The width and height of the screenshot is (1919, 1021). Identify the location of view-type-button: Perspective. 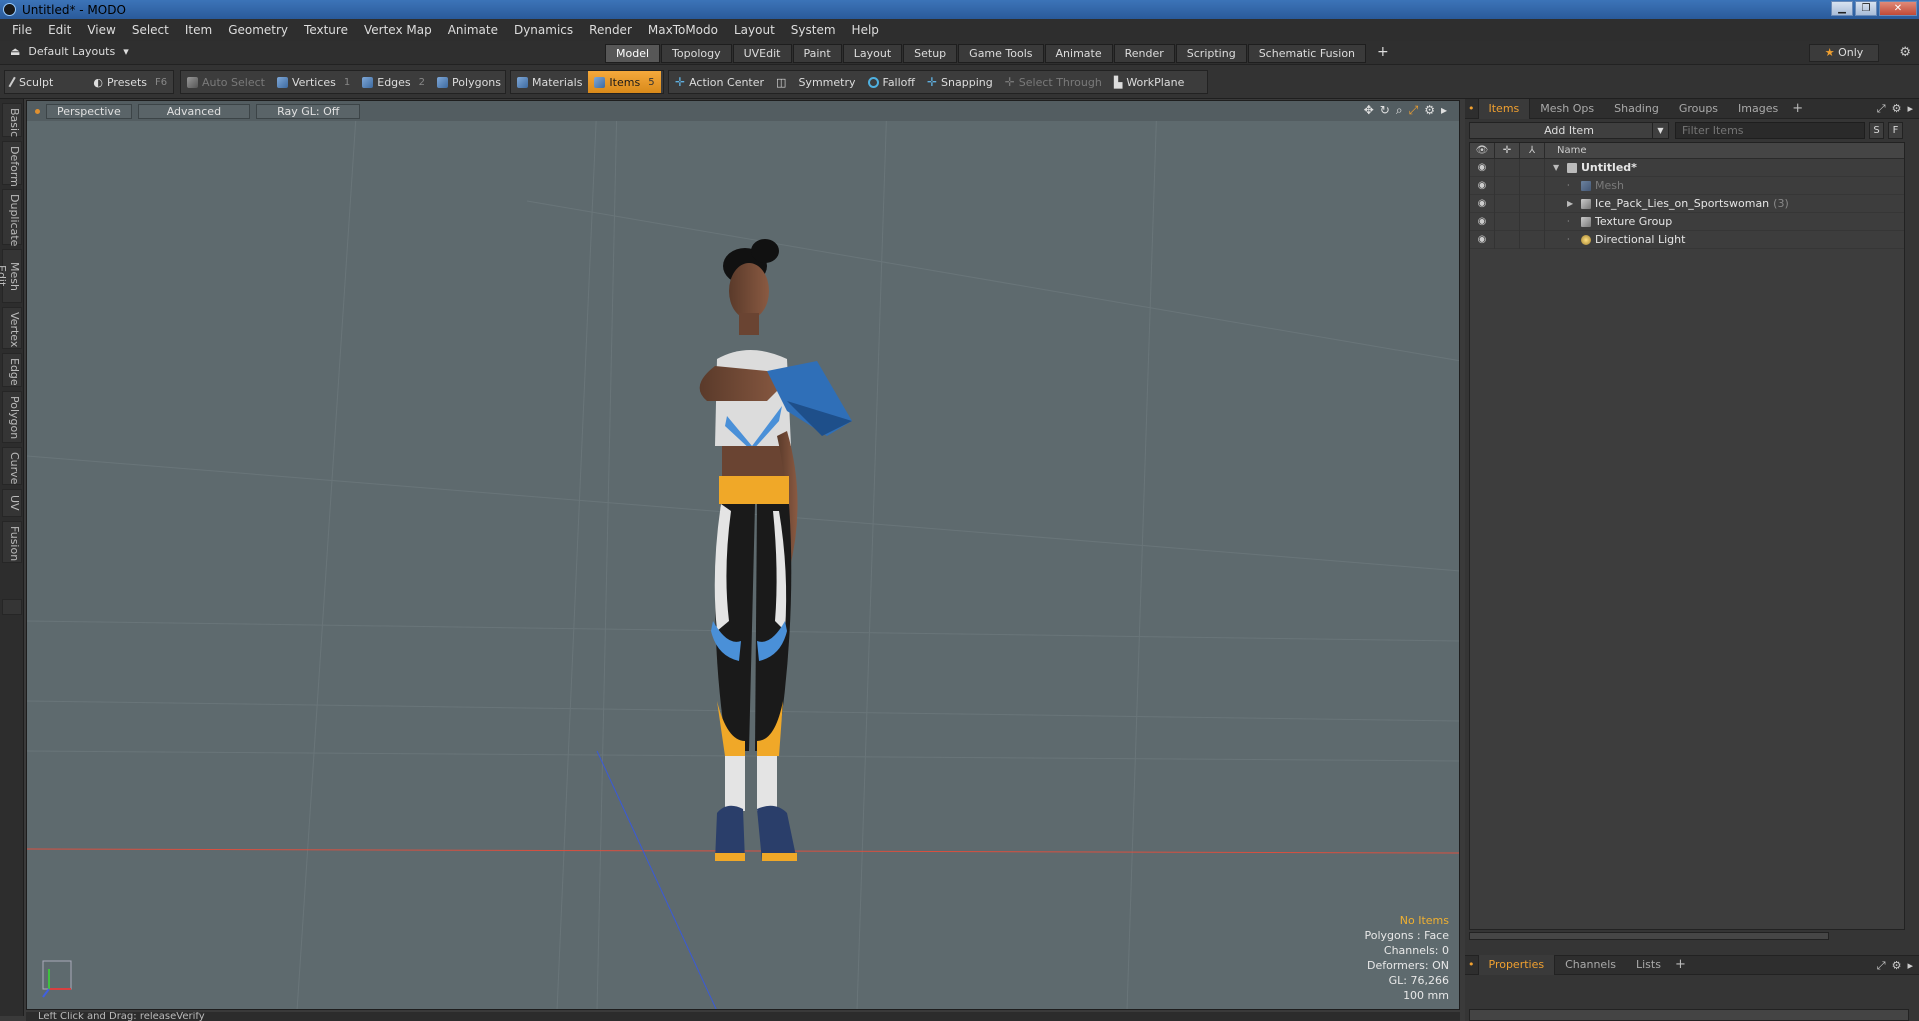
(89, 111).